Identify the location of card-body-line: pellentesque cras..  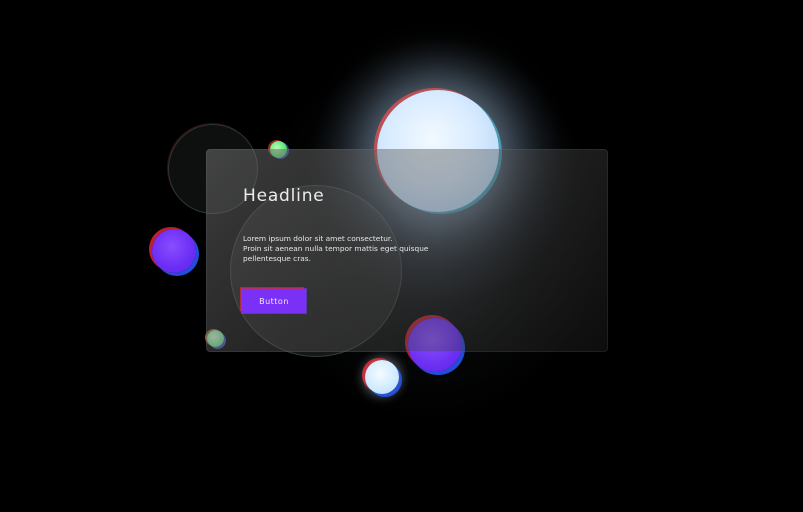
(277, 258).